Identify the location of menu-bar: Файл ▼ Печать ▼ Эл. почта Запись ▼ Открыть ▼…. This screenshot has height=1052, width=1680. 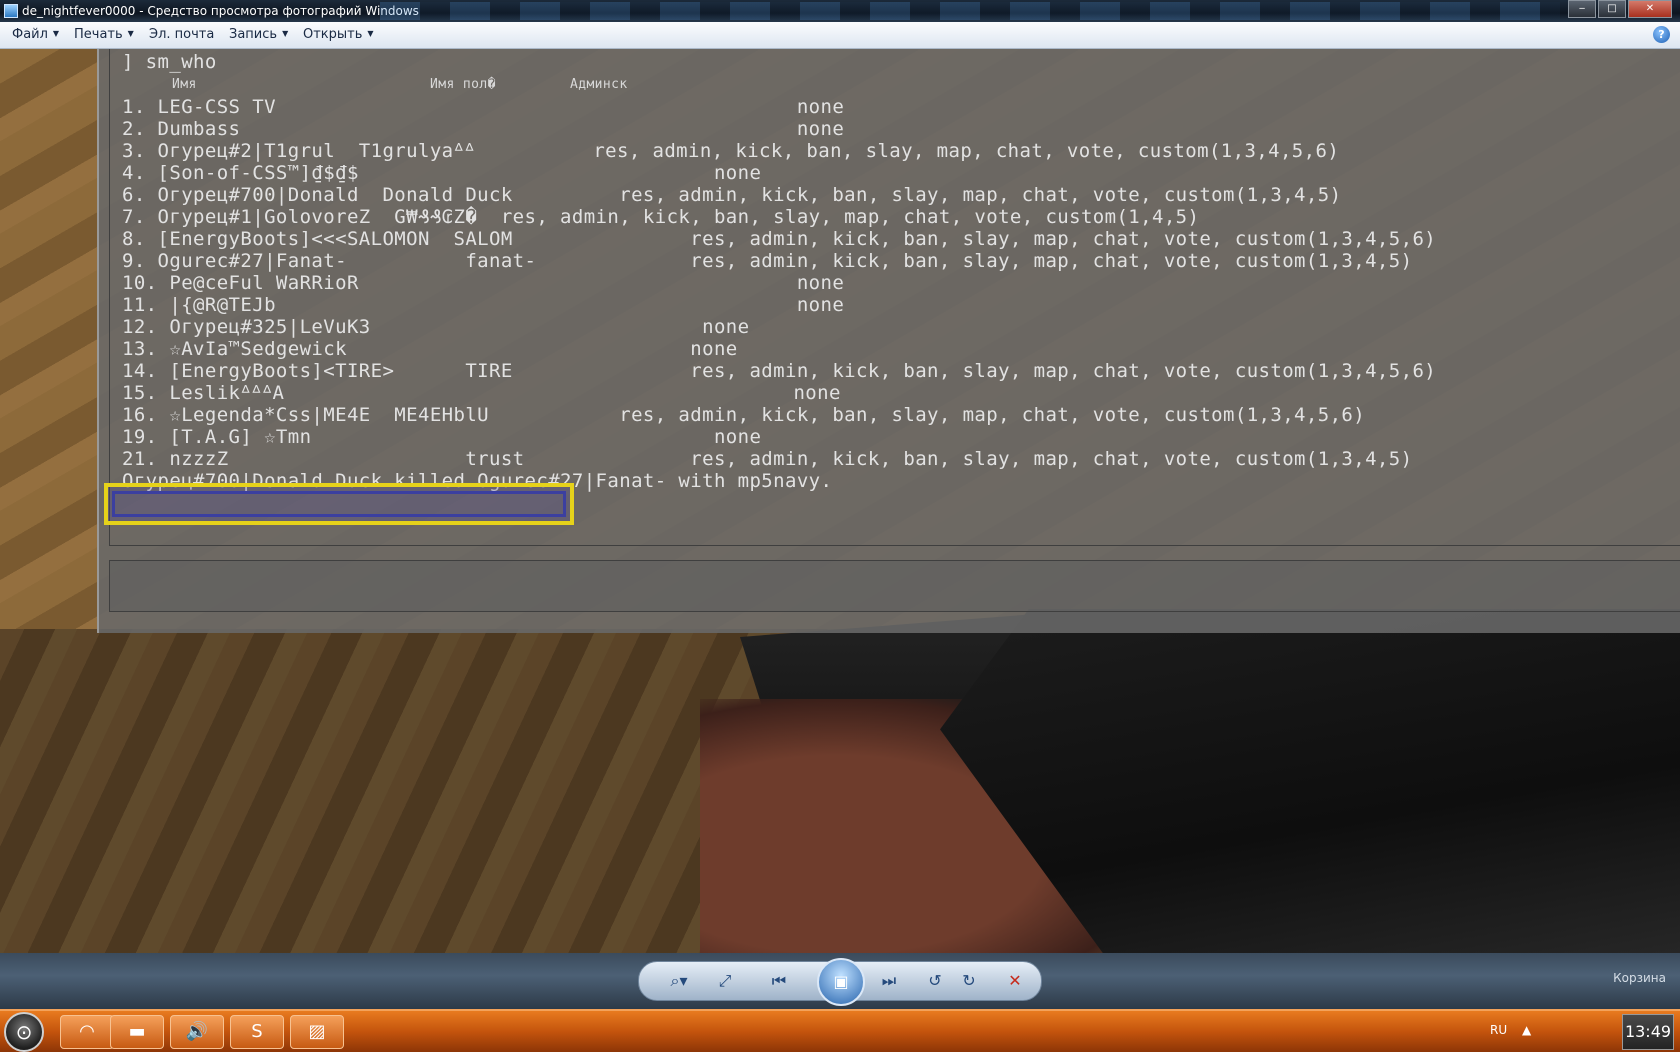
(840, 35).